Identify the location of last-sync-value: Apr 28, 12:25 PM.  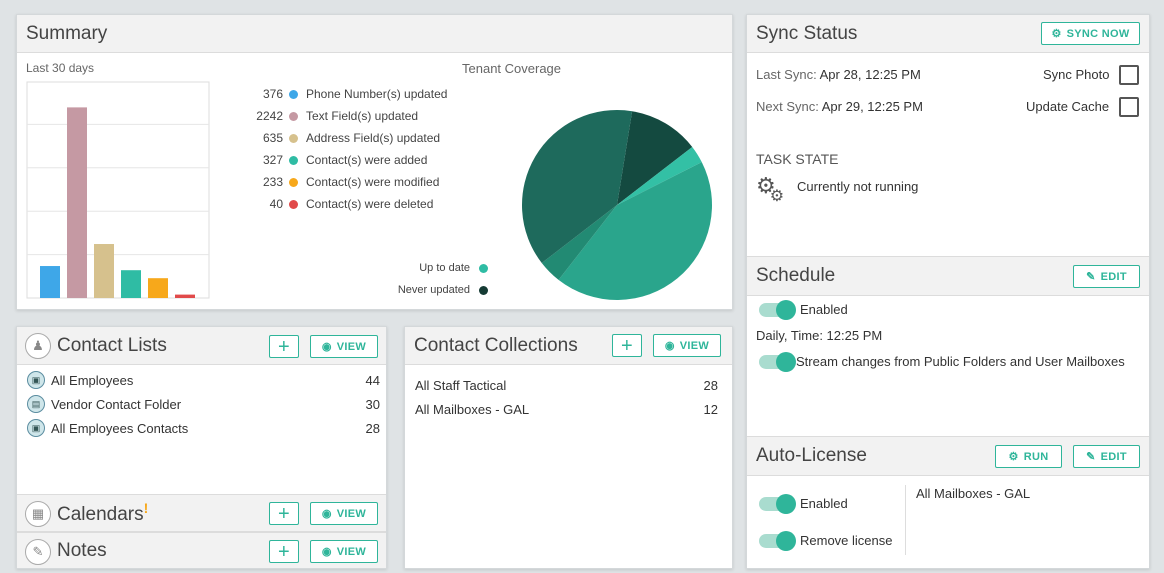
(870, 74).